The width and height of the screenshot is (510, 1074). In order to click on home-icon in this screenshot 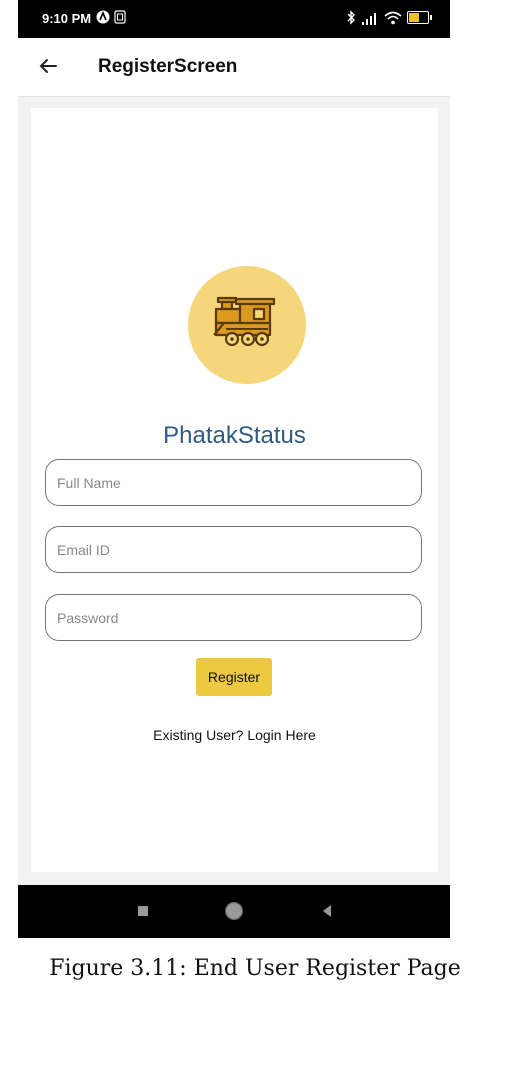, I will do `click(234, 911)`.